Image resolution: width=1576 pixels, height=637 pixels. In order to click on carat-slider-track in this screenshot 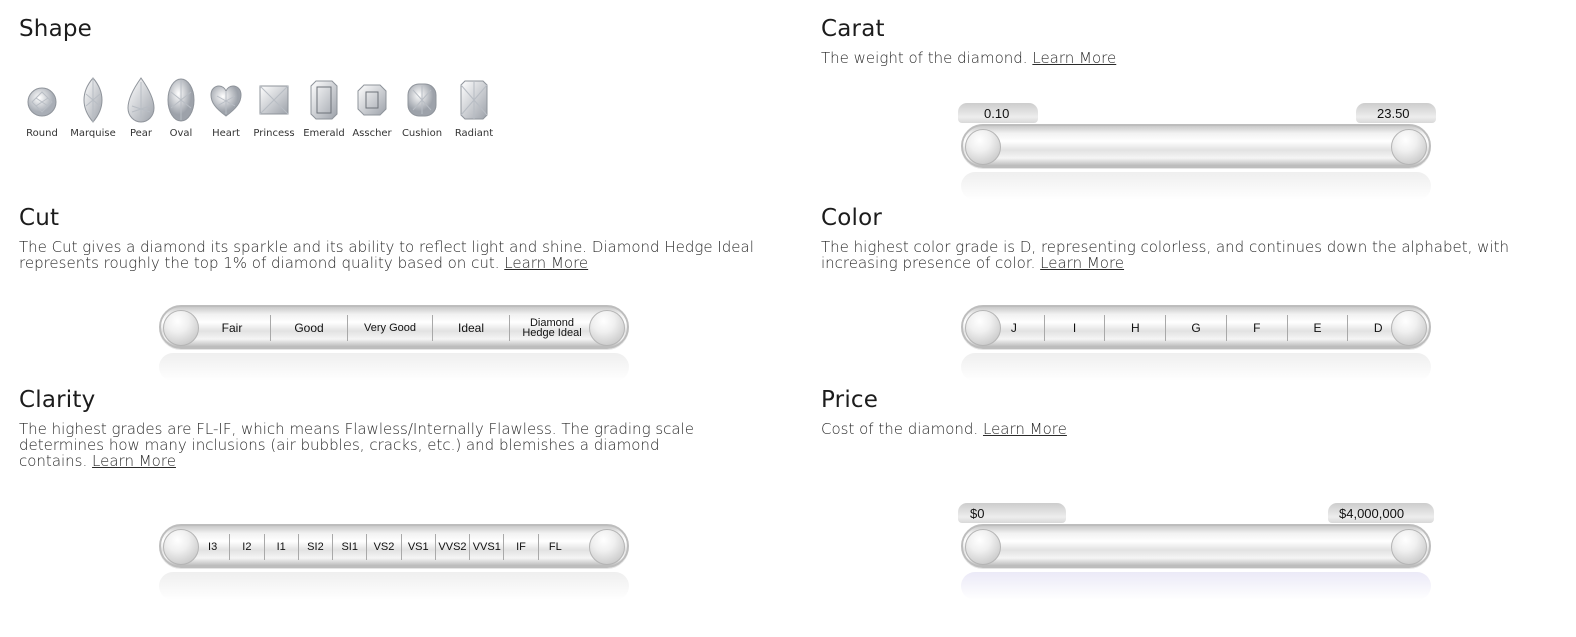, I will do `click(1196, 146)`.